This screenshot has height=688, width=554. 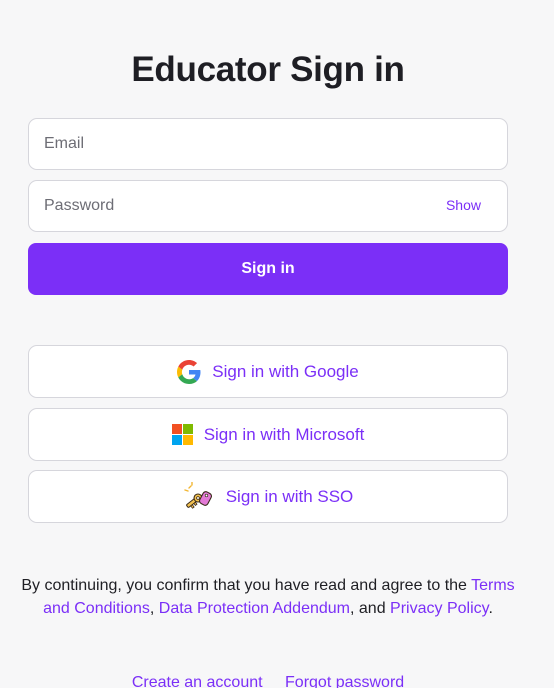 What do you see at coordinates (289, 496) in the screenshot?
I see `sso-button-label: Sign in with SSO` at bounding box center [289, 496].